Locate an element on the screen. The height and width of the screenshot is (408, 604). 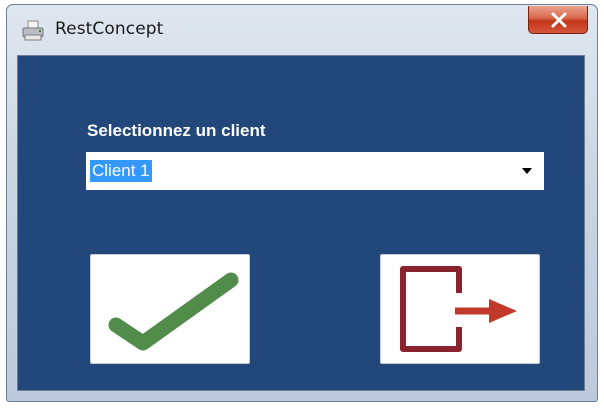
close-button is located at coordinates (558, 20).